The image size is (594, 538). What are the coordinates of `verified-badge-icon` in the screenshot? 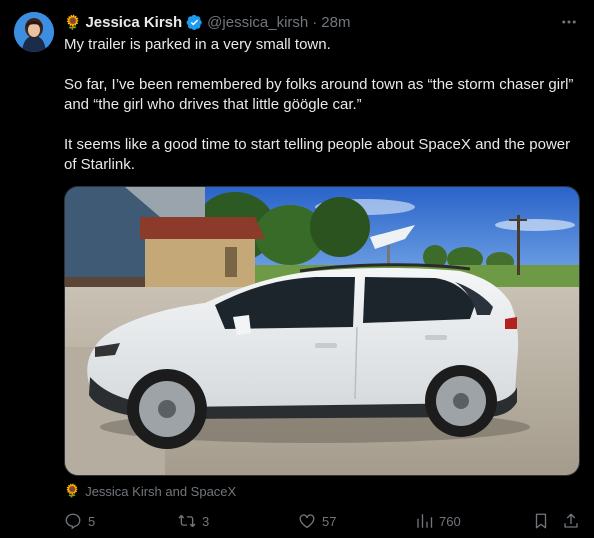 It's located at (194, 22).